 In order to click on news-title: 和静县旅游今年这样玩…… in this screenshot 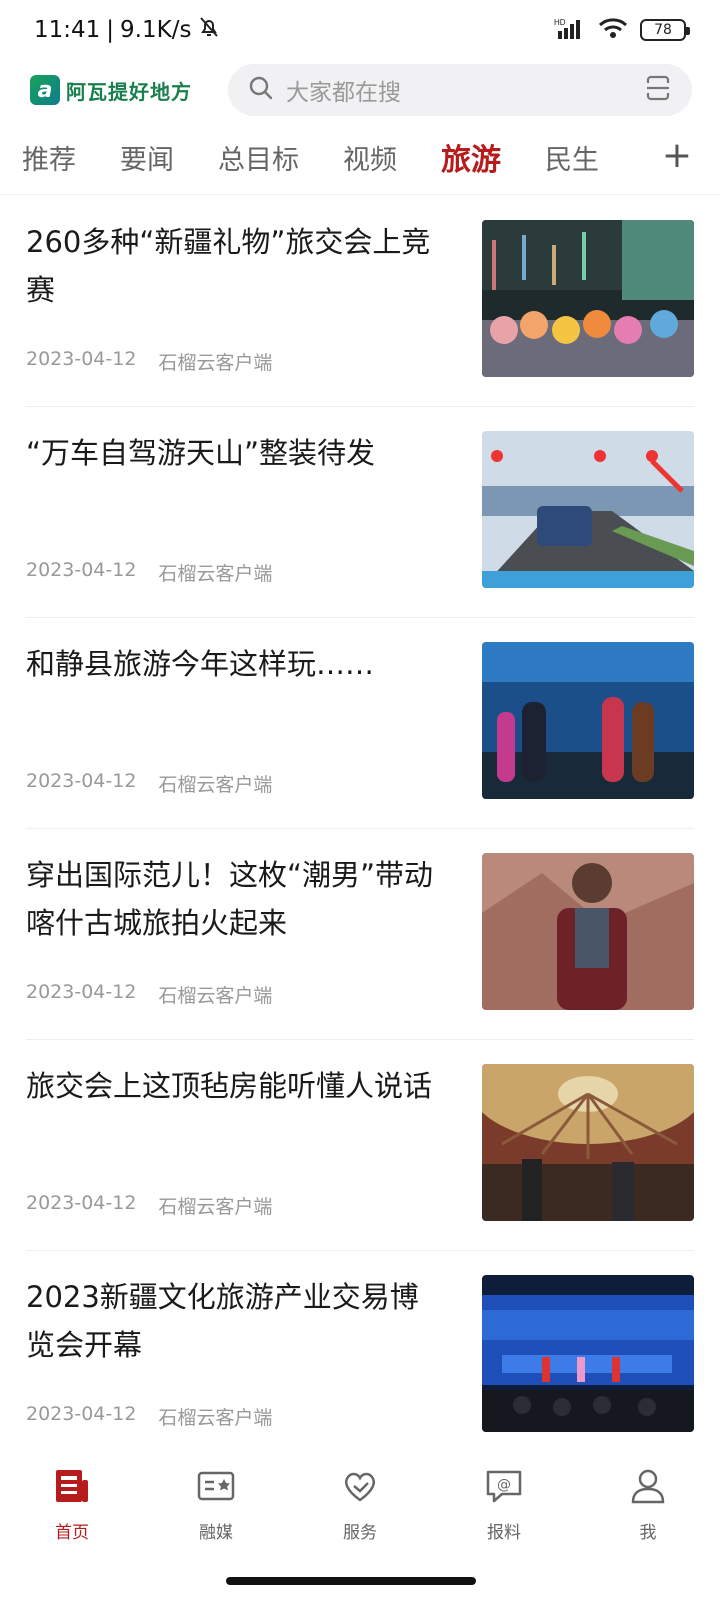, I will do `click(200, 664)`.